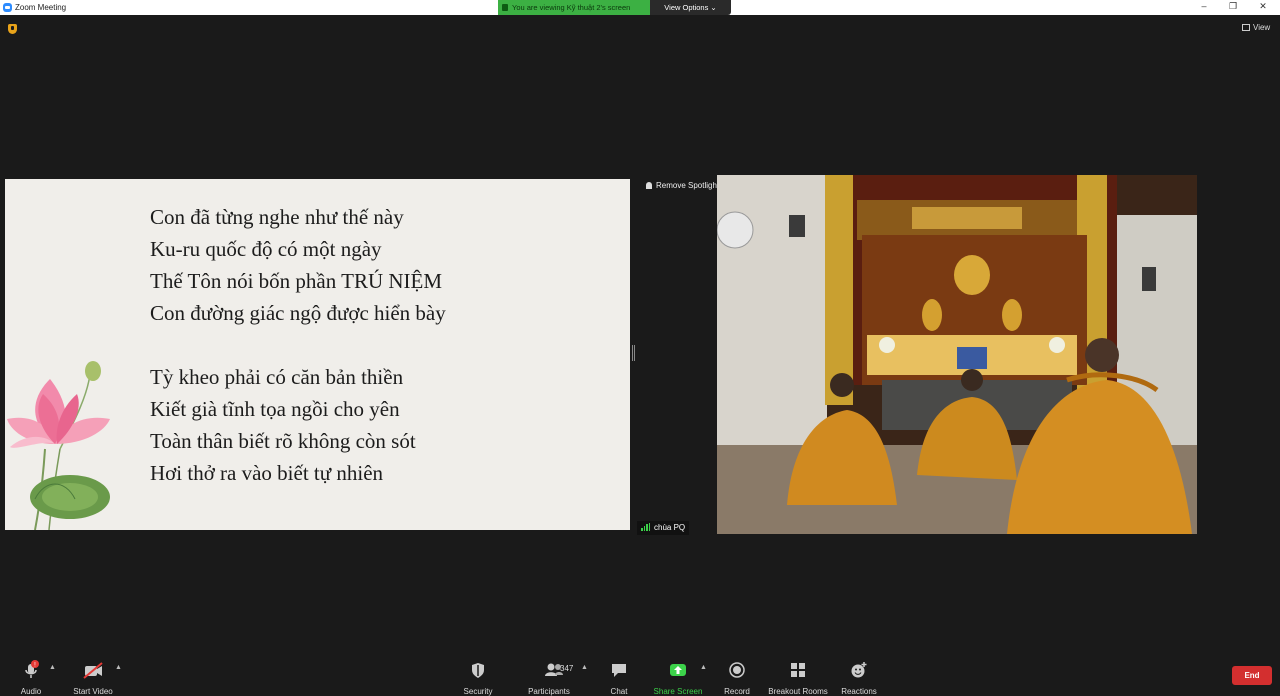 This screenshot has height=696, width=1280. Describe the element at coordinates (277, 217) in the screenshot. I see `poem-line: Con đã từng nghe như thế này` at that location.